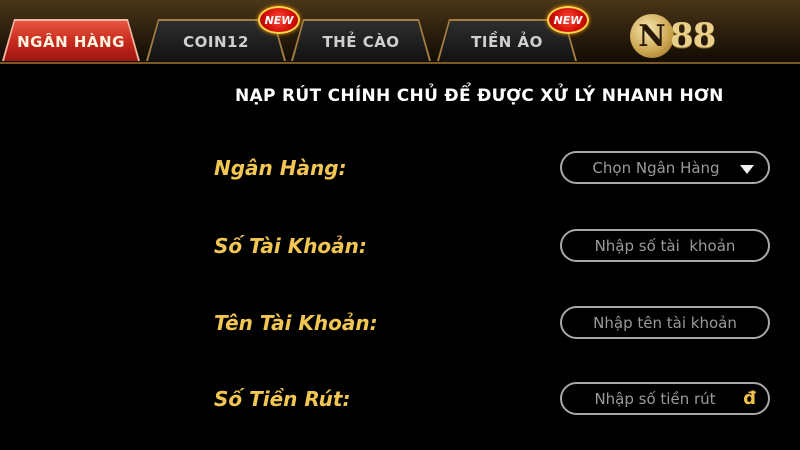 This screenshot has height=450, width=800. I want to click on tab-label: THẺ CÀO, so click(361, 41).